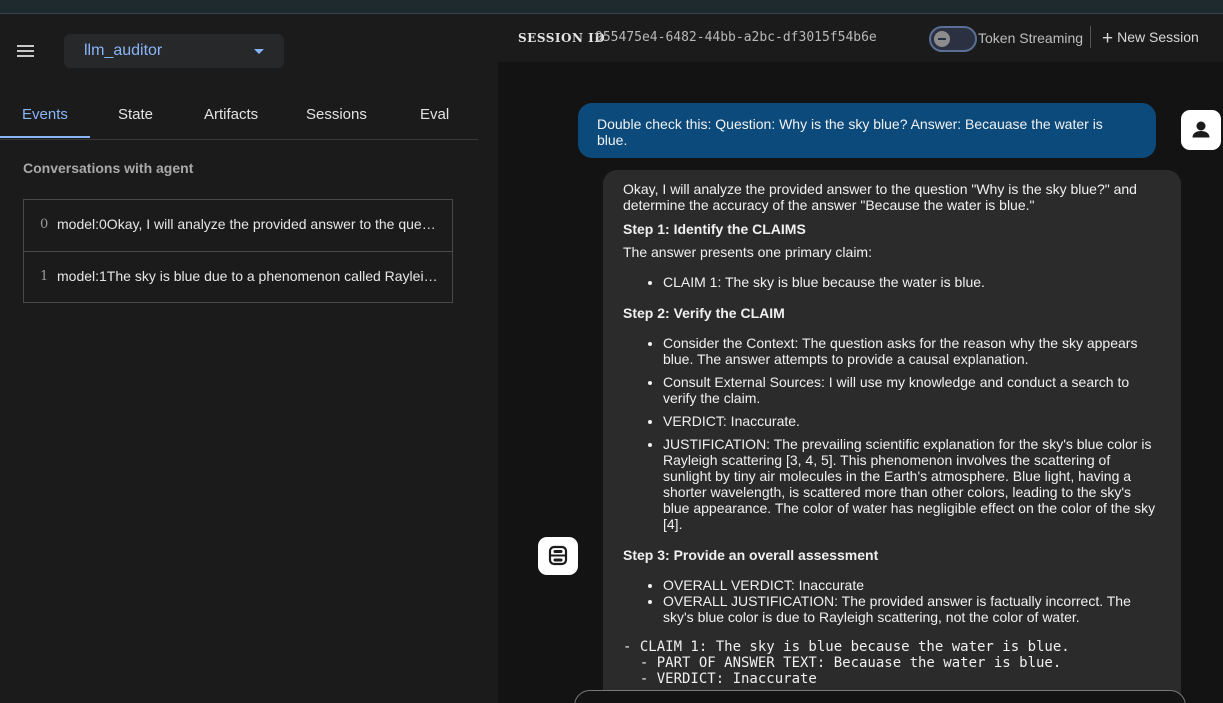 This screenshot has width=1223, height=703. What do you see at coordinates (44, 276) in the screenshot?
I see `event-index: 1` at bounding box center [44, 276].